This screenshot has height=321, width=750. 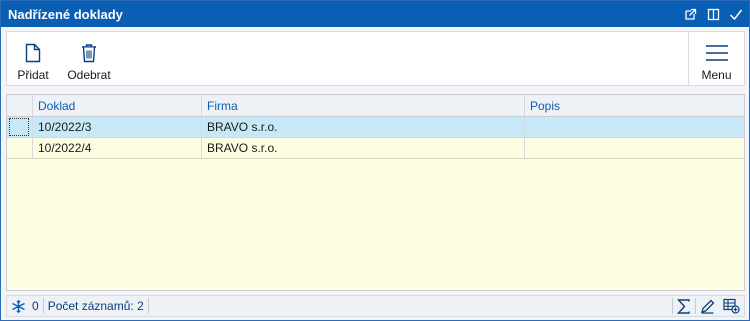 I want to click on menu-label: Menu, so click(x=716, y=75).